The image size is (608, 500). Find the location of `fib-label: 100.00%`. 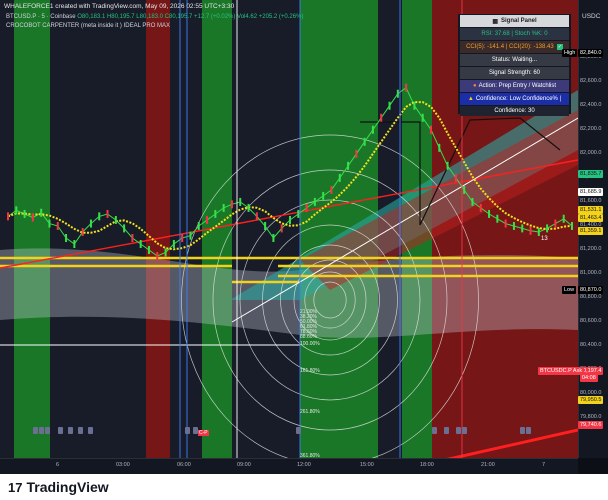

fib-label: 100.00% is located at coordinates (310, 344).